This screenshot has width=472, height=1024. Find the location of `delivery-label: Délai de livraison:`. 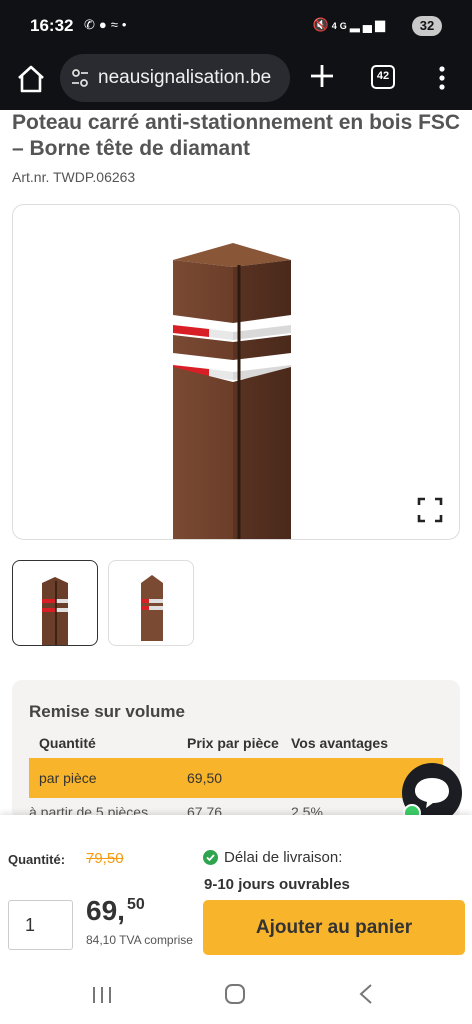

delivery-label: Délai de livraison: is located at coordinates (283, 857).